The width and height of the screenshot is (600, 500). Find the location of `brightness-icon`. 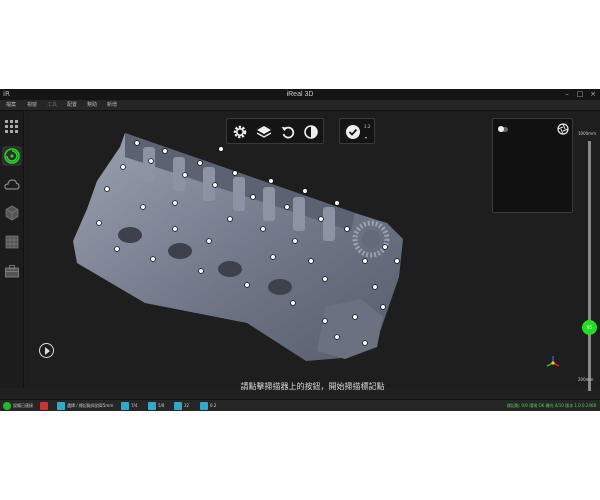

brightness-icon is located at coordinates (178, 406).